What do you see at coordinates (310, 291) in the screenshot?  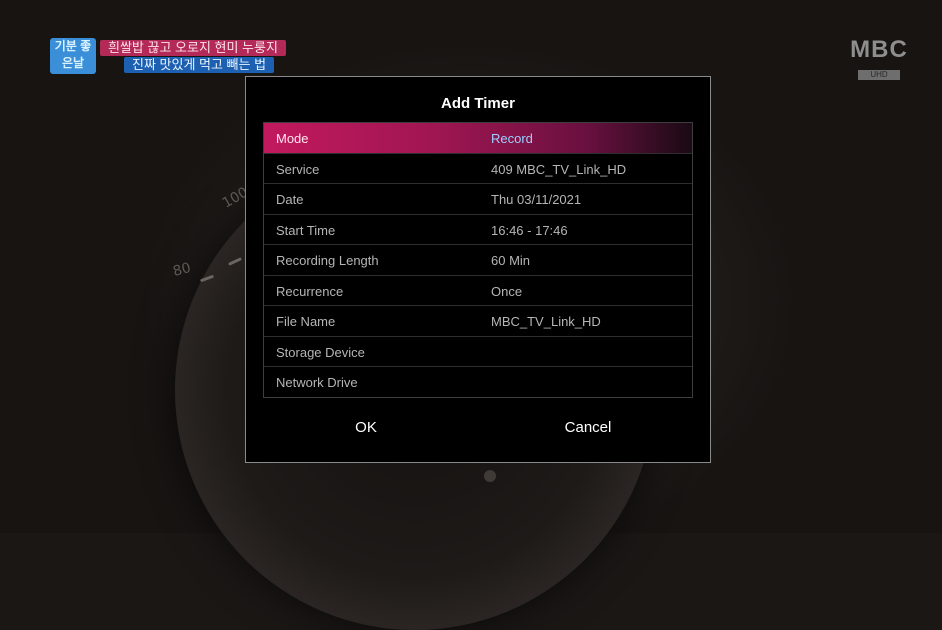 I see `setting-label: Recurrence` at bounding box center [310, 291].